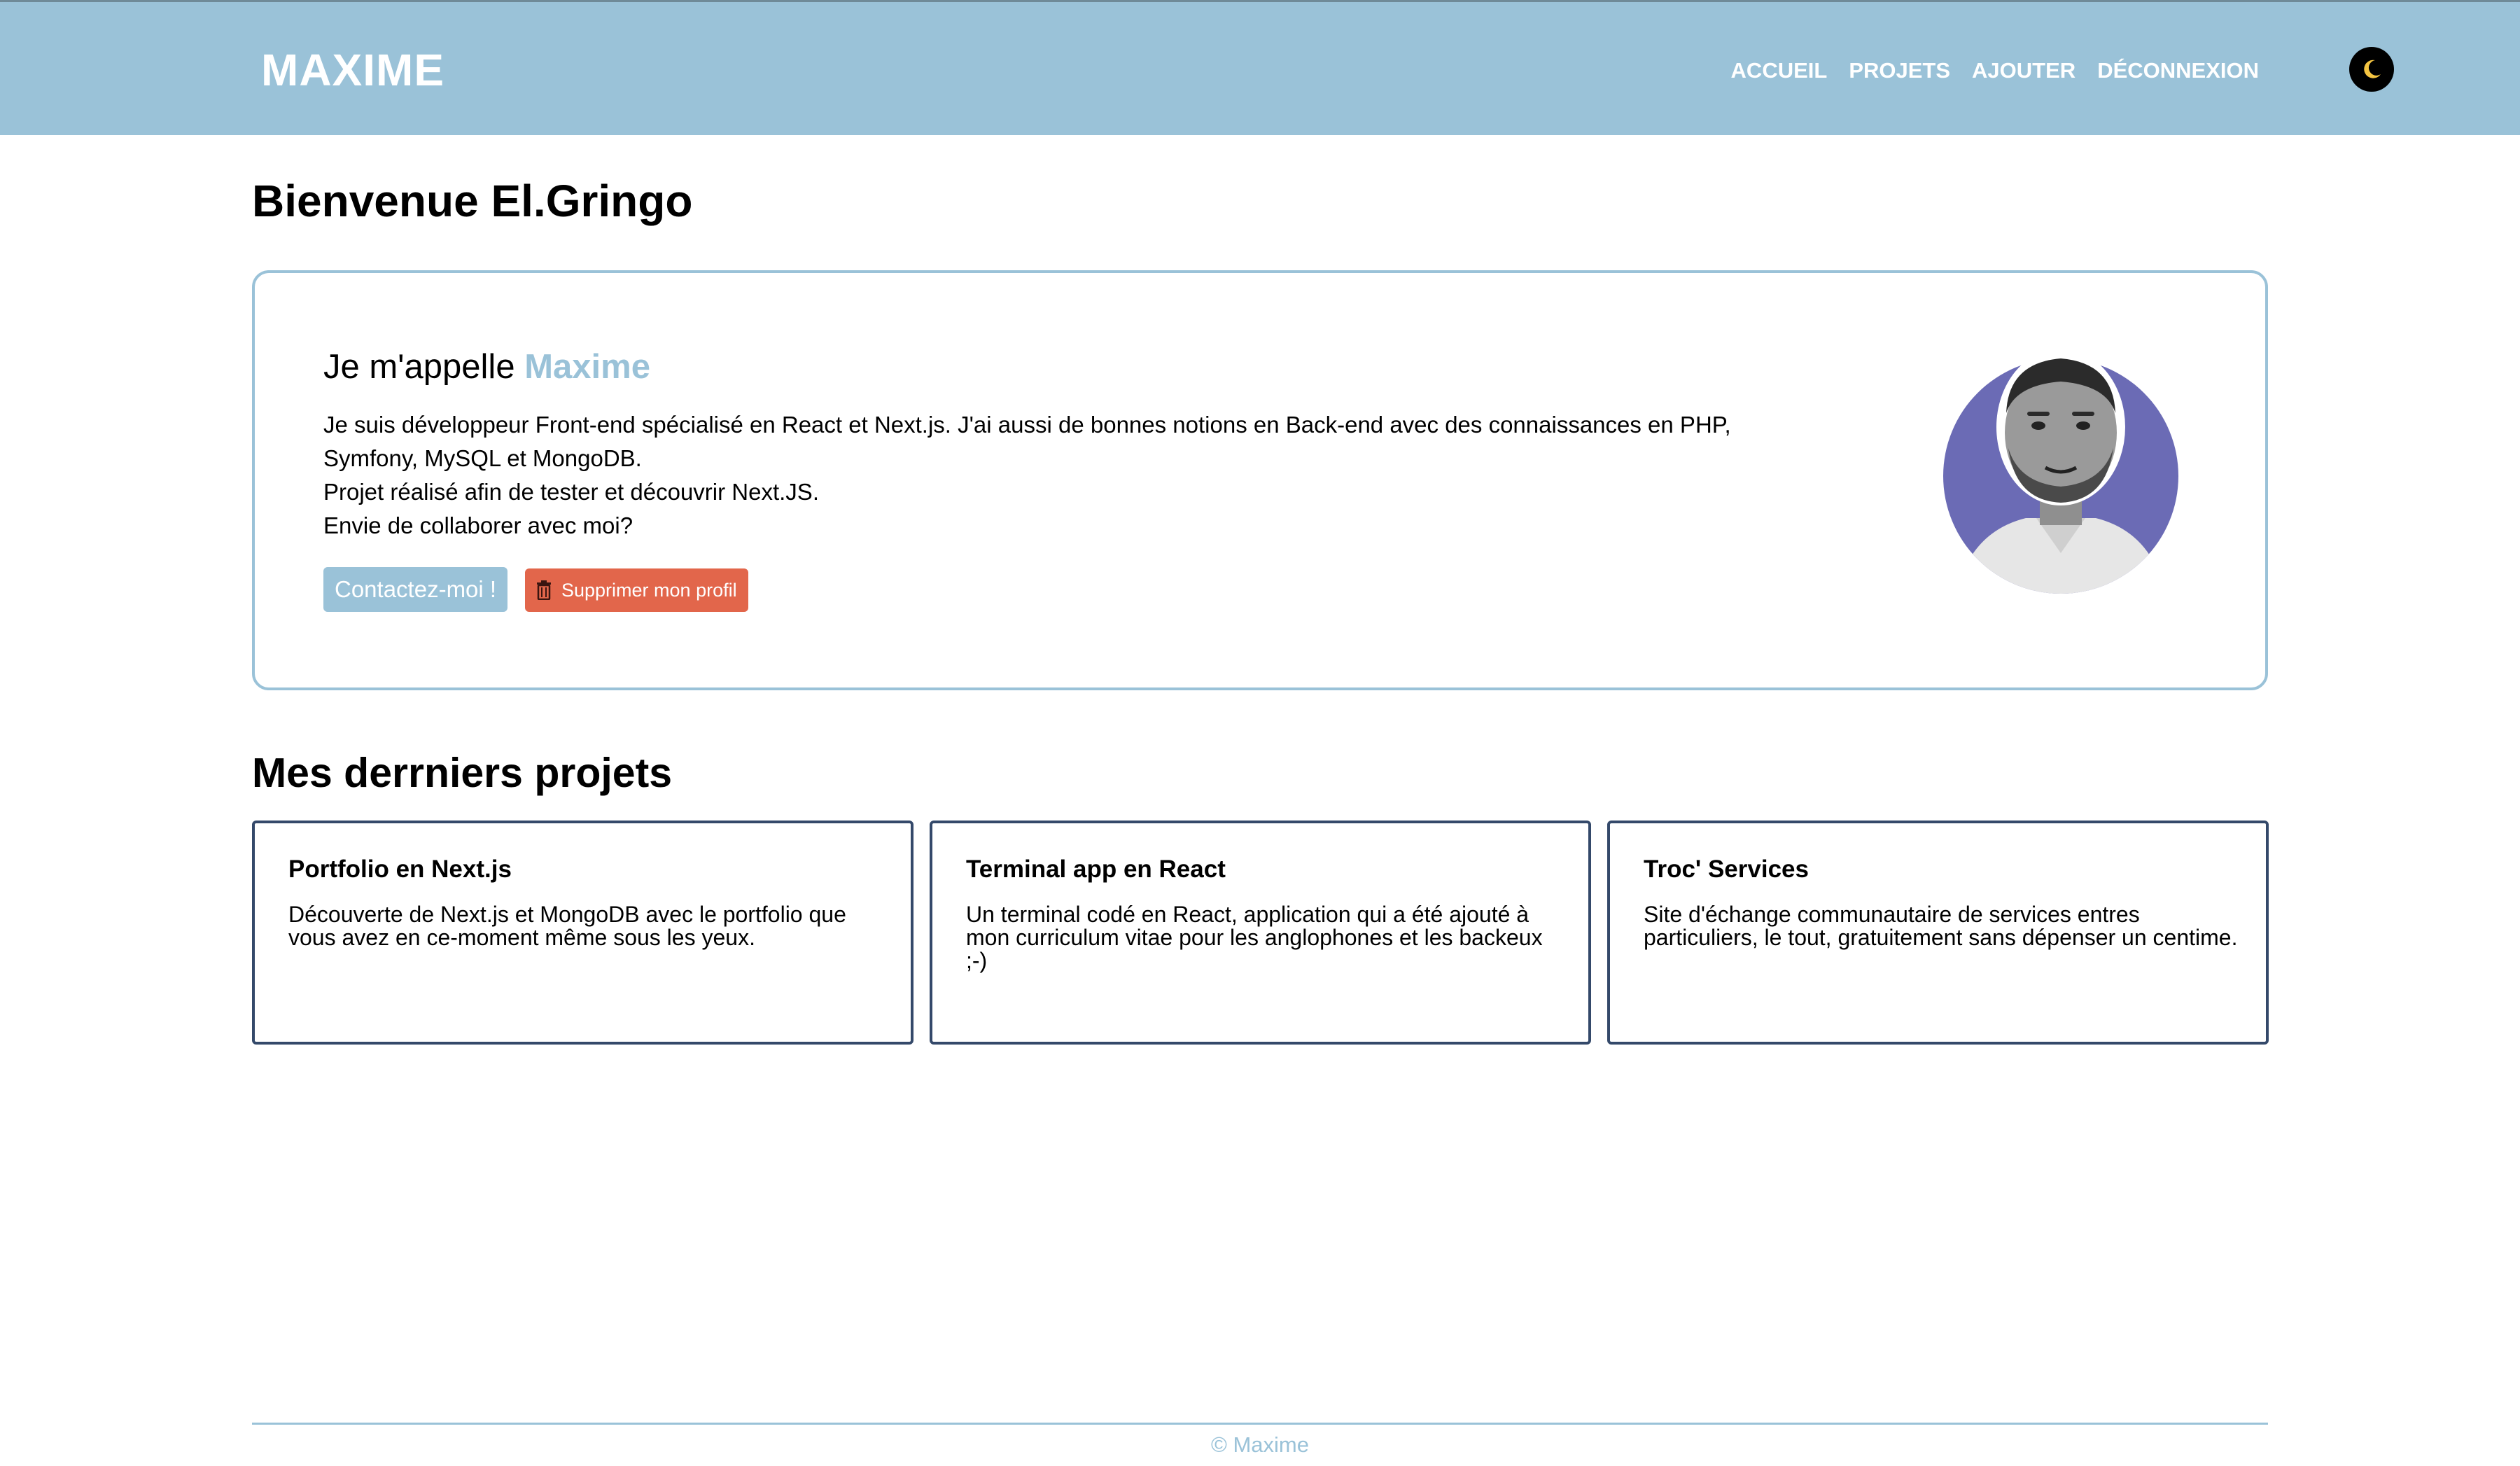  Describe the element at coordinates (478, 525) in the screenshot. I see `intro-paragraph: Envie de collaborer avec moi?` at that location.